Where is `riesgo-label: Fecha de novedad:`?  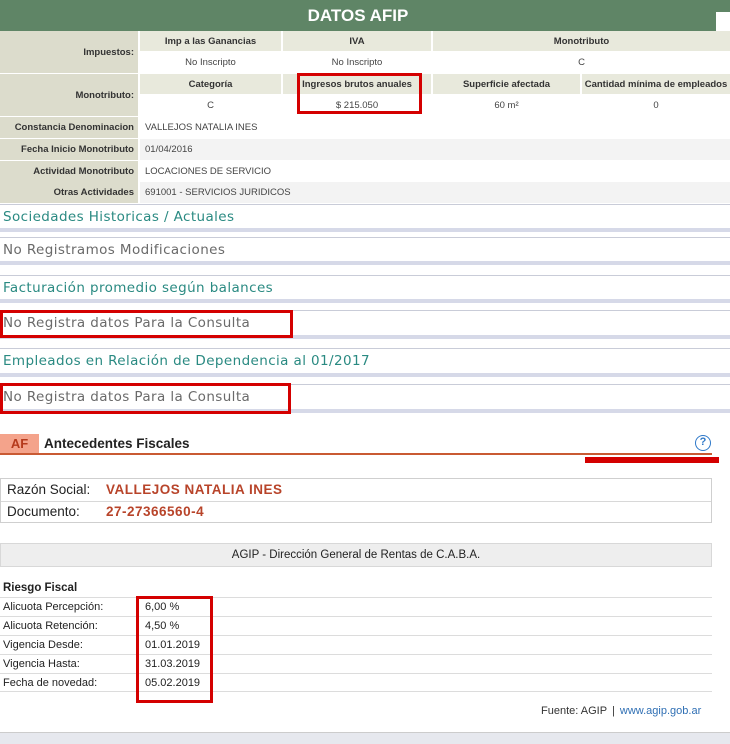
riesgo-label: Fecha de novedad: is located at coordinates (50, 683).